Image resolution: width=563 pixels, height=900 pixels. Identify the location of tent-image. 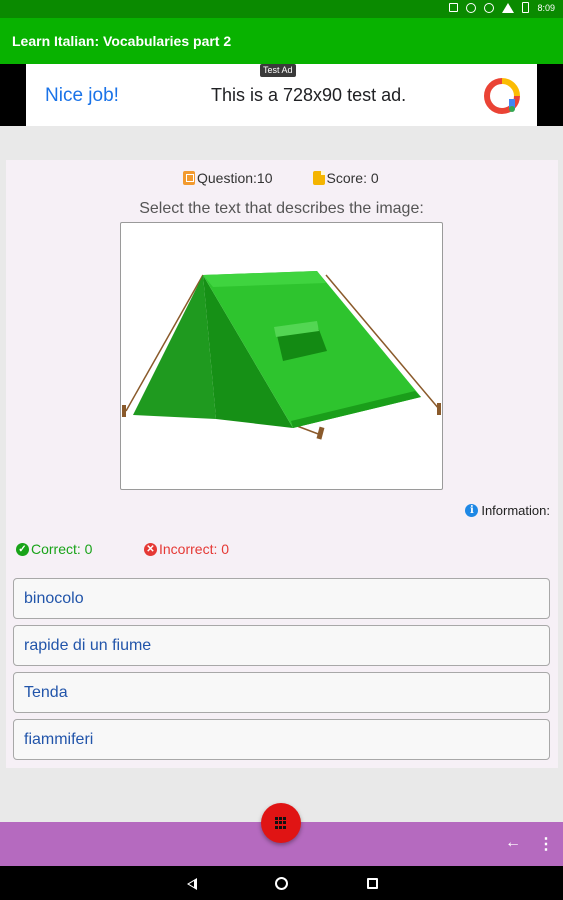
(281, 355).